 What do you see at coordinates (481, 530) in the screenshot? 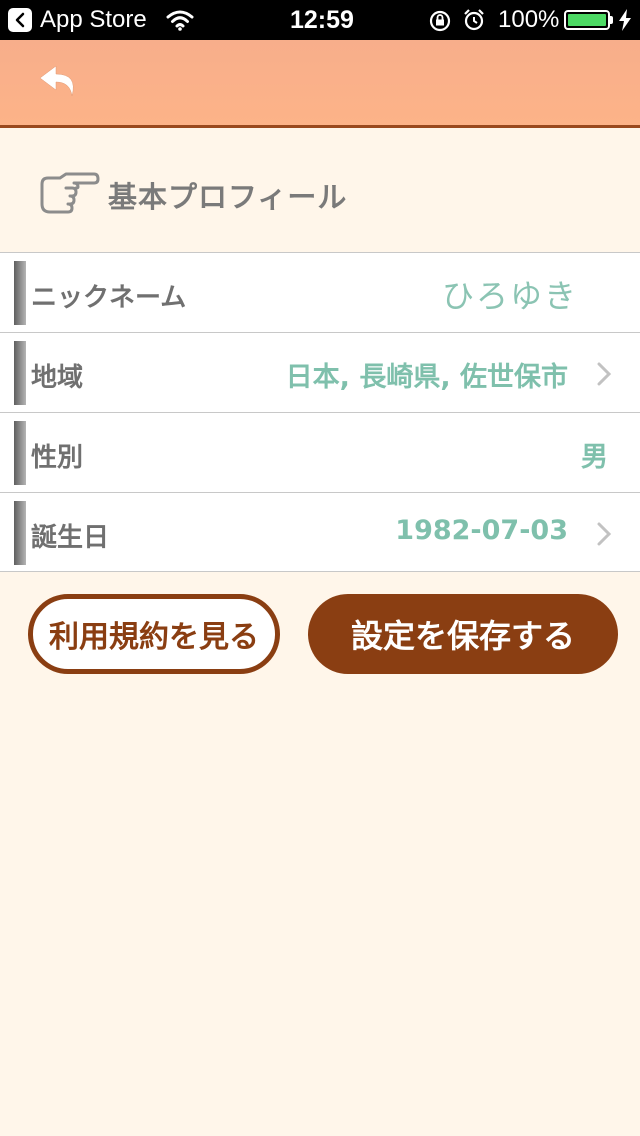
I see `birthday-value: 1982-07-03` at bounding box center [481, 530].